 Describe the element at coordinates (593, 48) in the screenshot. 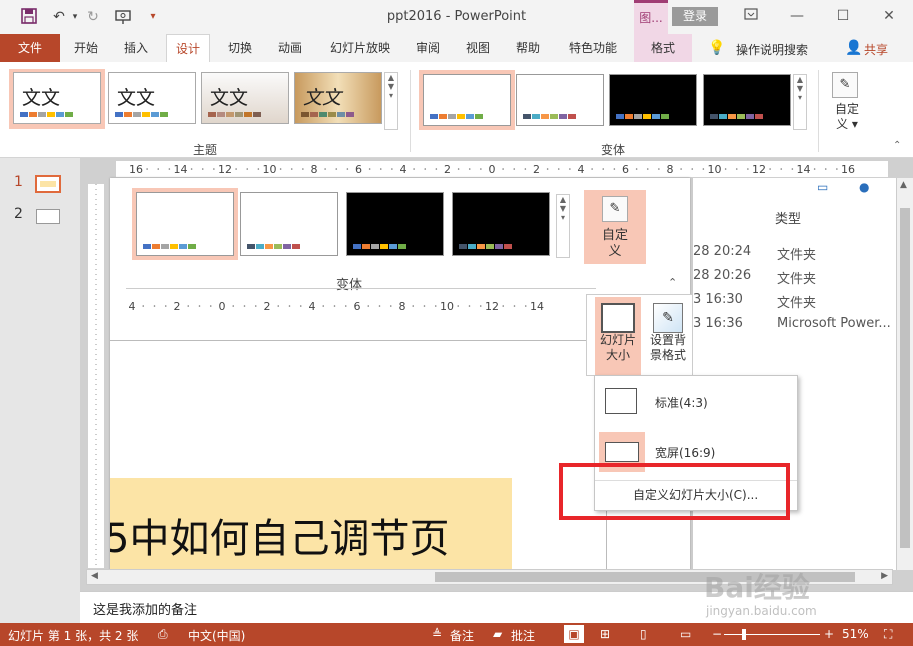

I see `tab-special: 特色功能` at that location.